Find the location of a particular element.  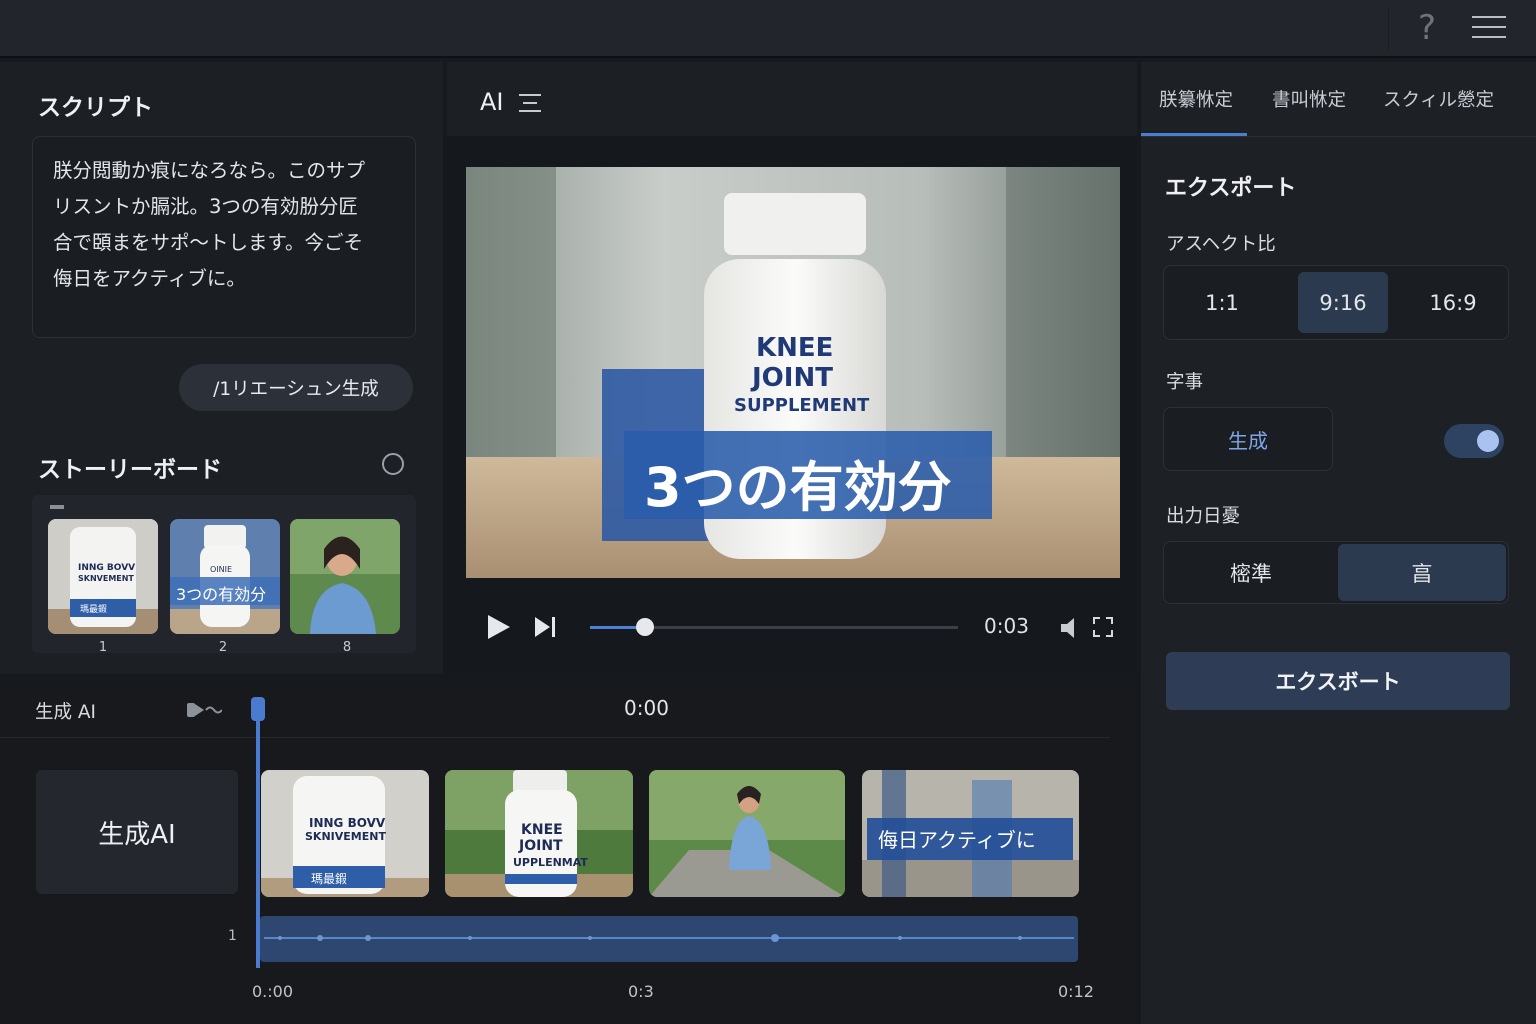

hamburger-menu-icon is located at coordinates (1489, 27).